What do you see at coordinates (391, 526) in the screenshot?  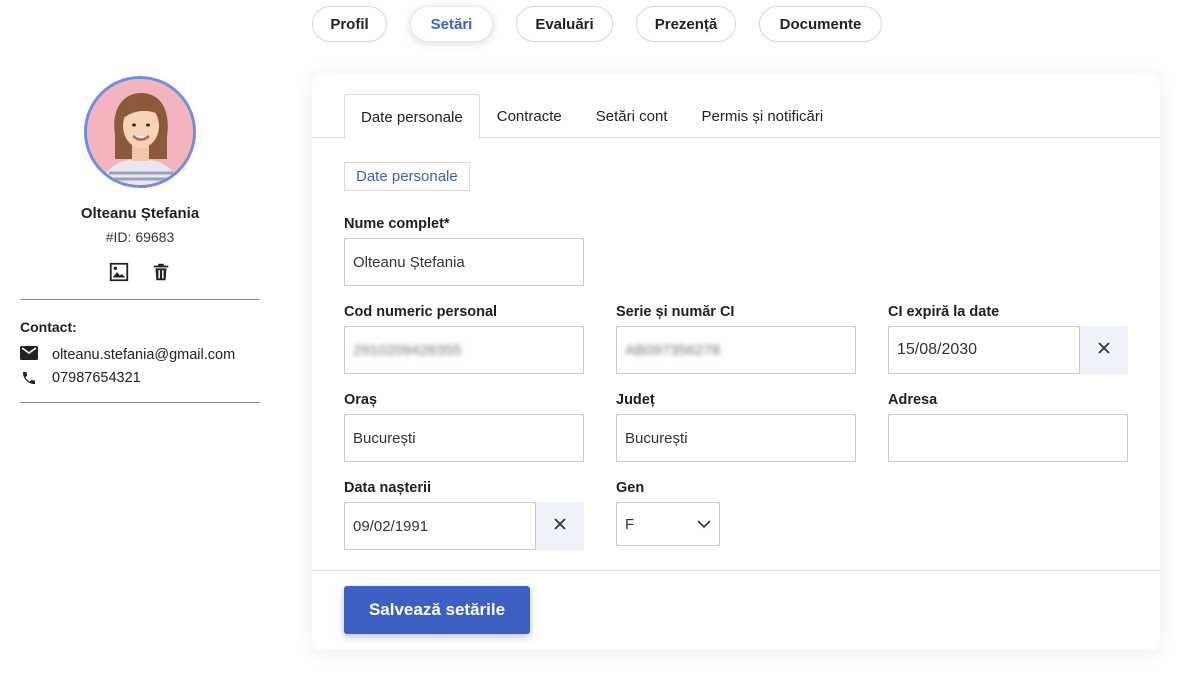 I see `input-value: 09/02/1991` at bounding box center [391, 526].